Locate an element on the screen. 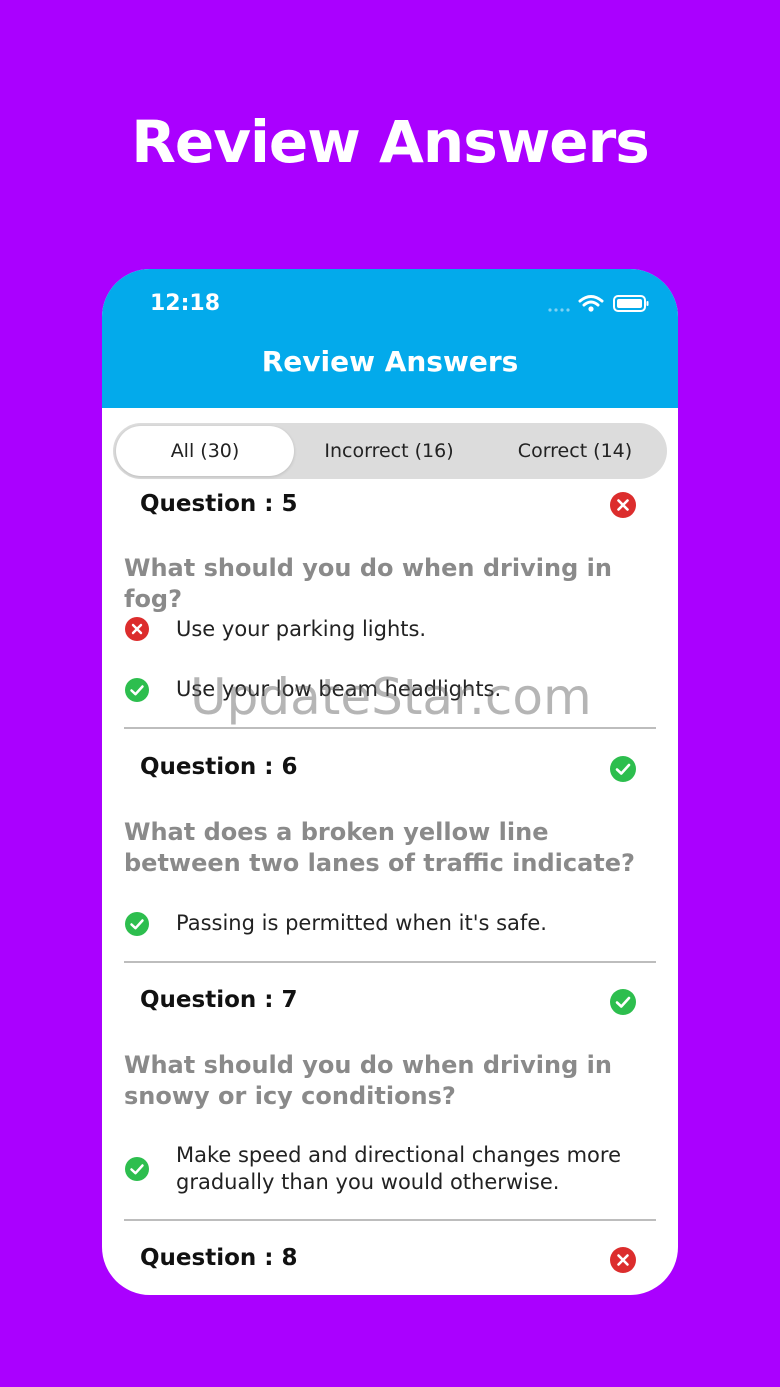  tab-all: All (30) is located at coordinates (205, 451).